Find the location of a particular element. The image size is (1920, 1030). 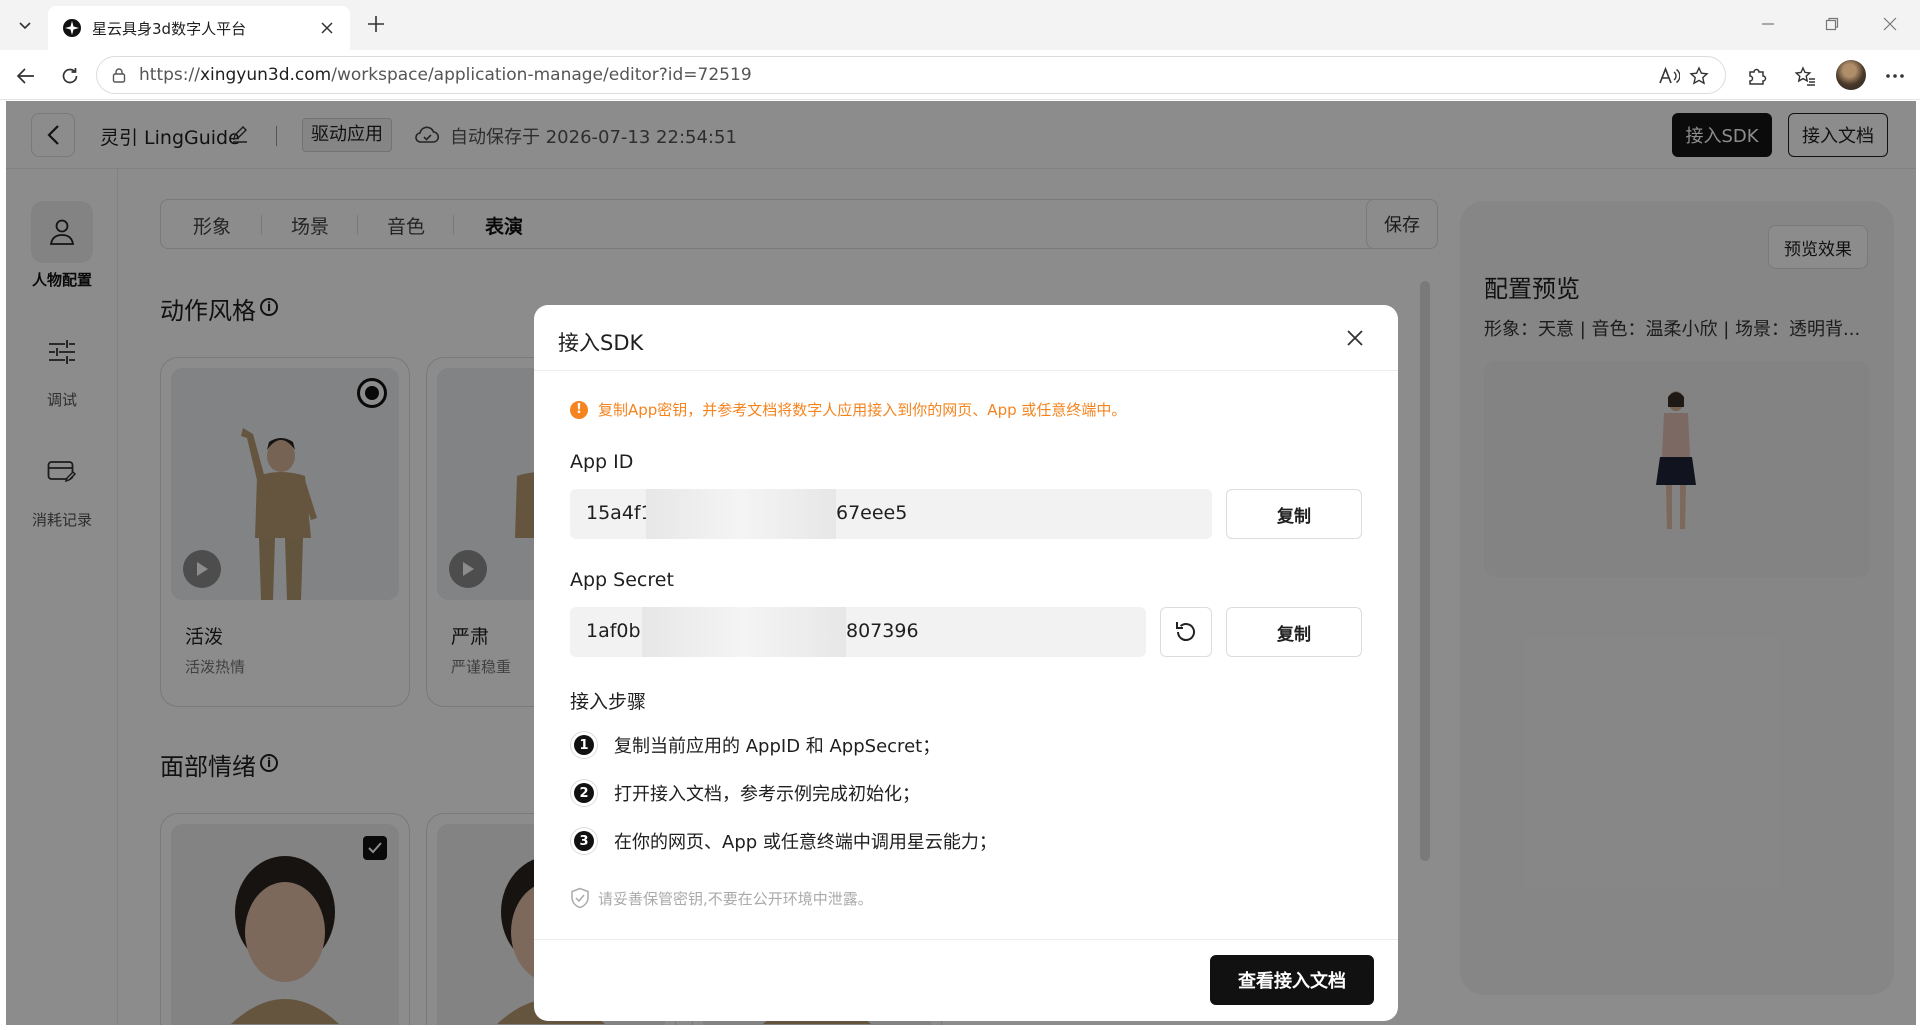

app-secret-value-end: 807396 is located at coordinates (882, 631).